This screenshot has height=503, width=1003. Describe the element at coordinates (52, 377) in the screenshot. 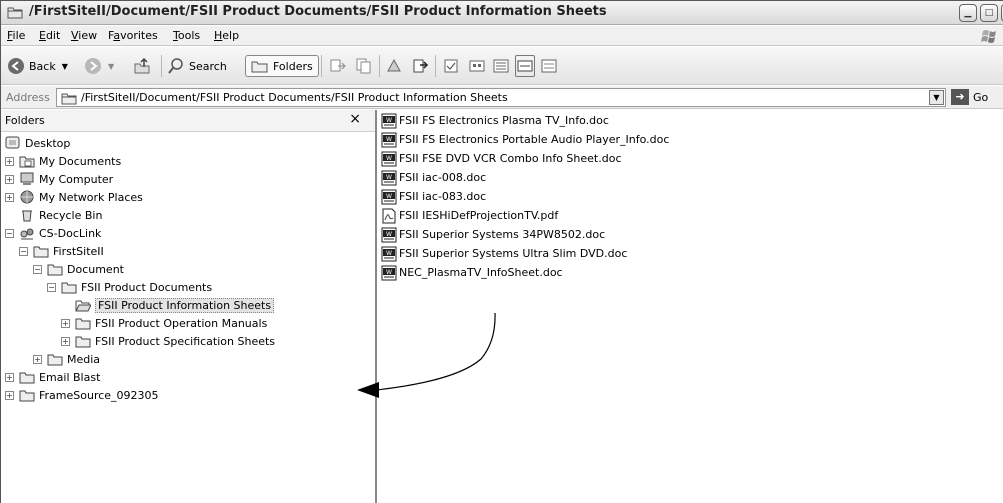

I see `tree-item-email-blast: + Email Blast` at that location.